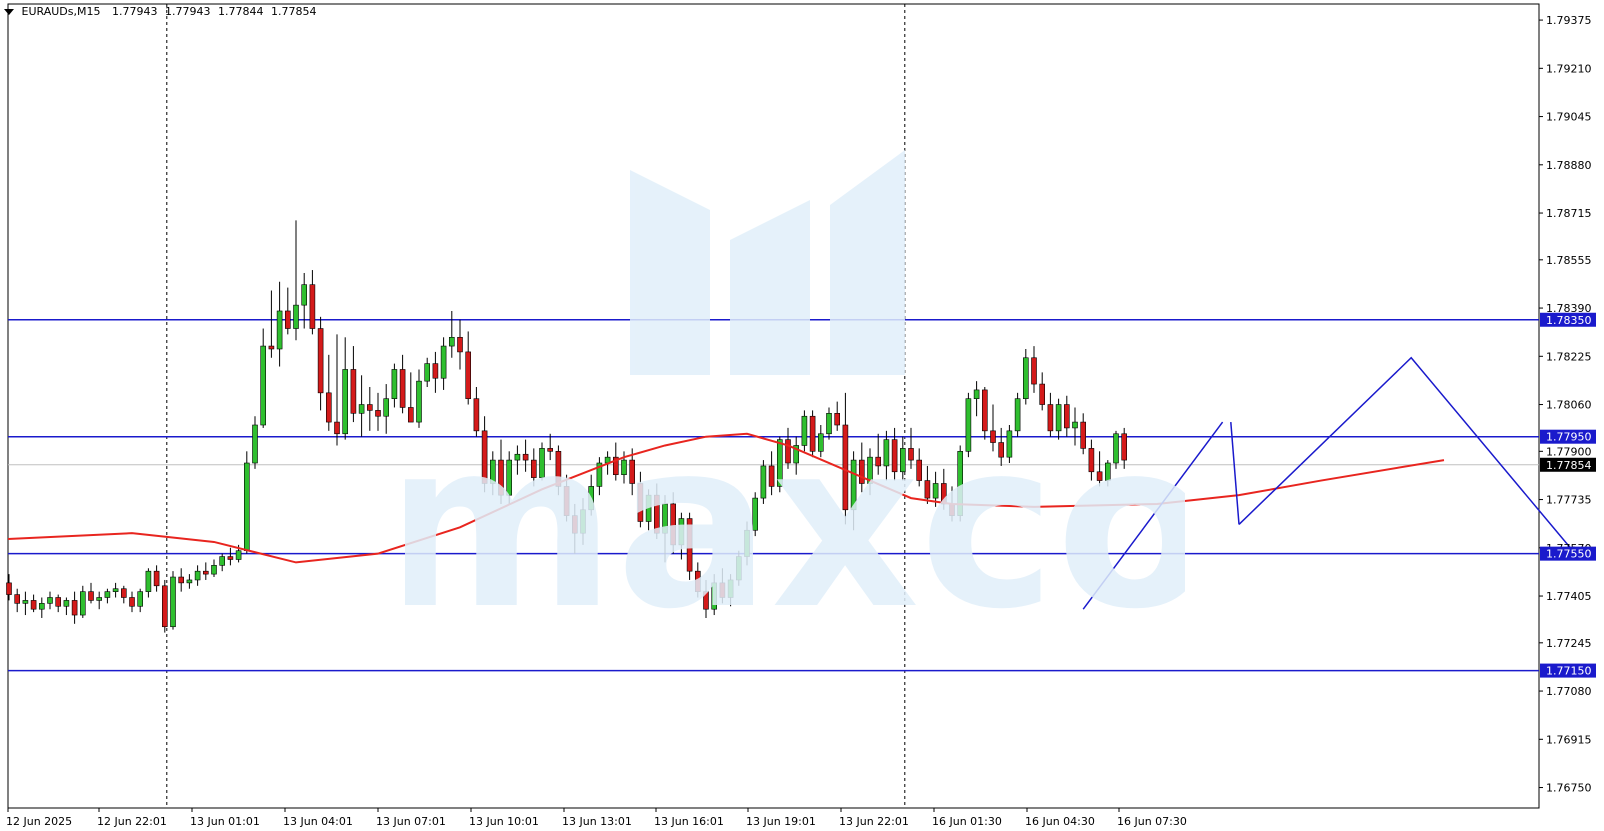  What do you see at coordinates (1569, 643) in the screenshot?
I see `y-tick-label: 1.77245` at bounding box center [1569, 643].